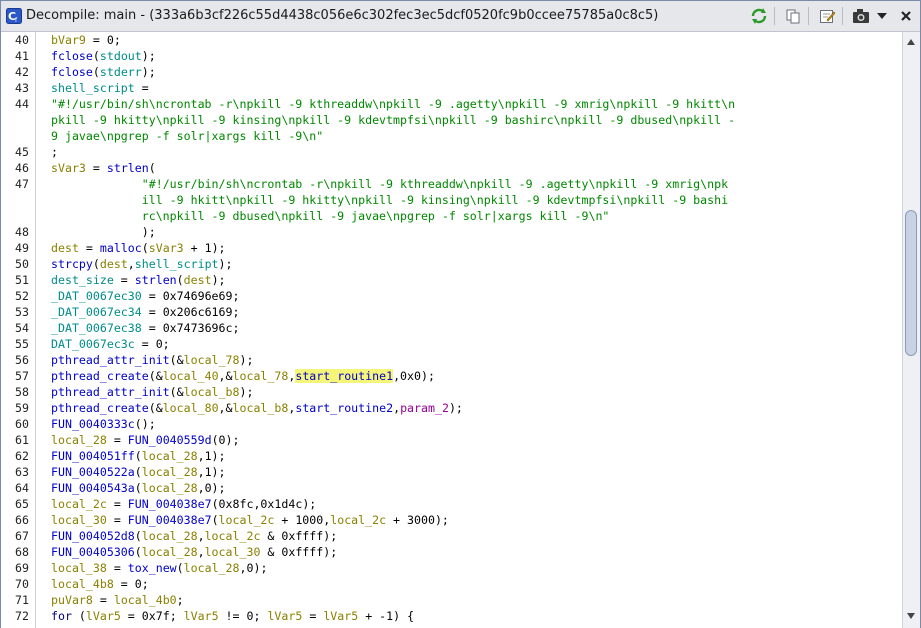 The width and height of the screenshot is (921, 628). What do you see at coordinates (145, 440) in the screenshot?
I see `code-text: local_28 = FUN_0040559d(0);` at bounding box center [145, 440].